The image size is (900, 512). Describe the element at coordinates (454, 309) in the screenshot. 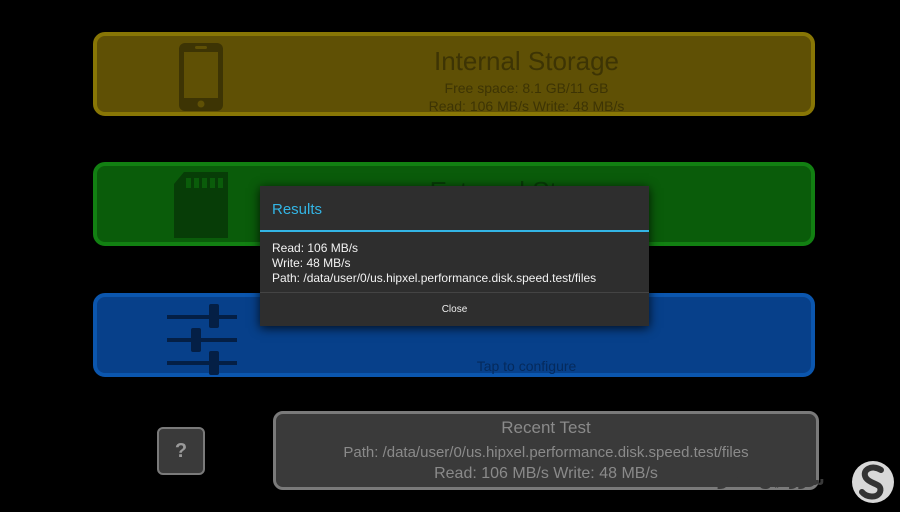

I see `close-button: Close` at that location.